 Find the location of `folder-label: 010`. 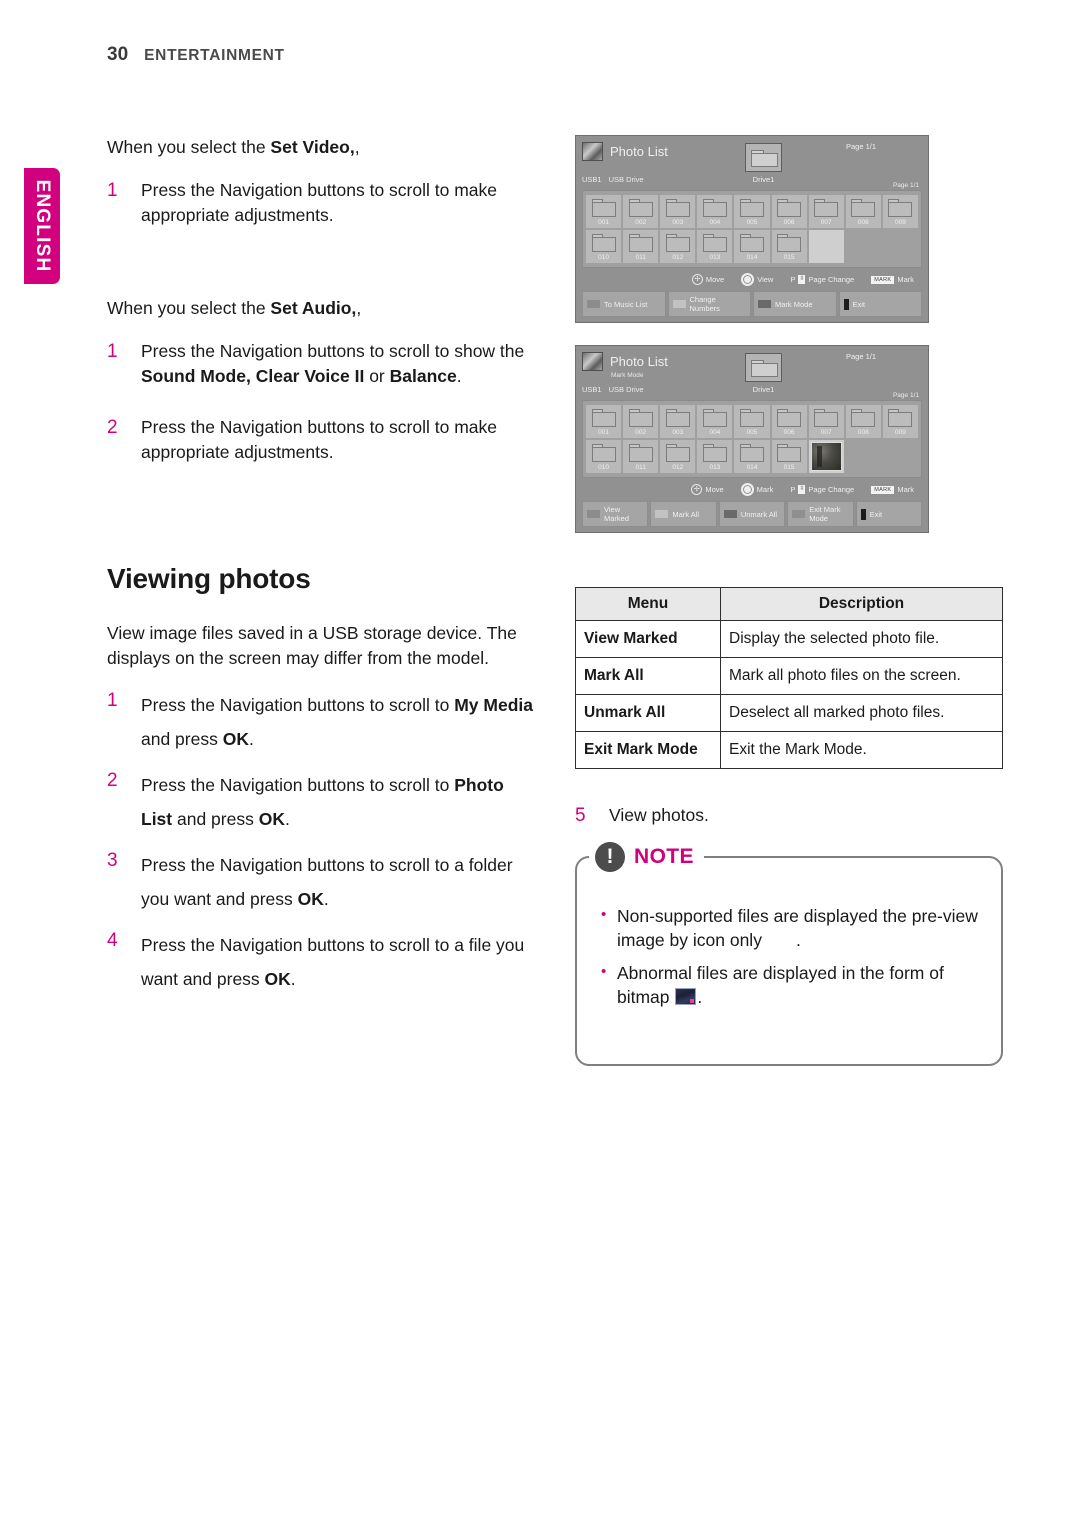

folder-label: 010 is located at coordinates (603, 257).